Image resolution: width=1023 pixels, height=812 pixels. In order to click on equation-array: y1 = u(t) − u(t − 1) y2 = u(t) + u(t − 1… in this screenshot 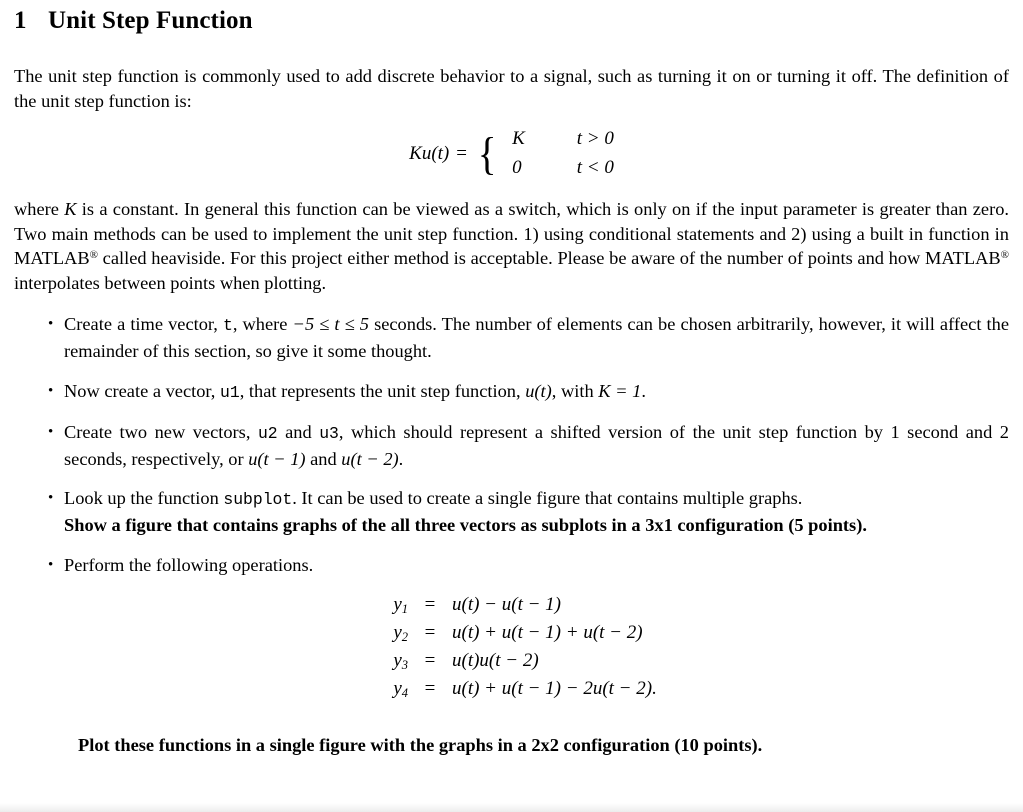, I will do `click(511, 647)`.